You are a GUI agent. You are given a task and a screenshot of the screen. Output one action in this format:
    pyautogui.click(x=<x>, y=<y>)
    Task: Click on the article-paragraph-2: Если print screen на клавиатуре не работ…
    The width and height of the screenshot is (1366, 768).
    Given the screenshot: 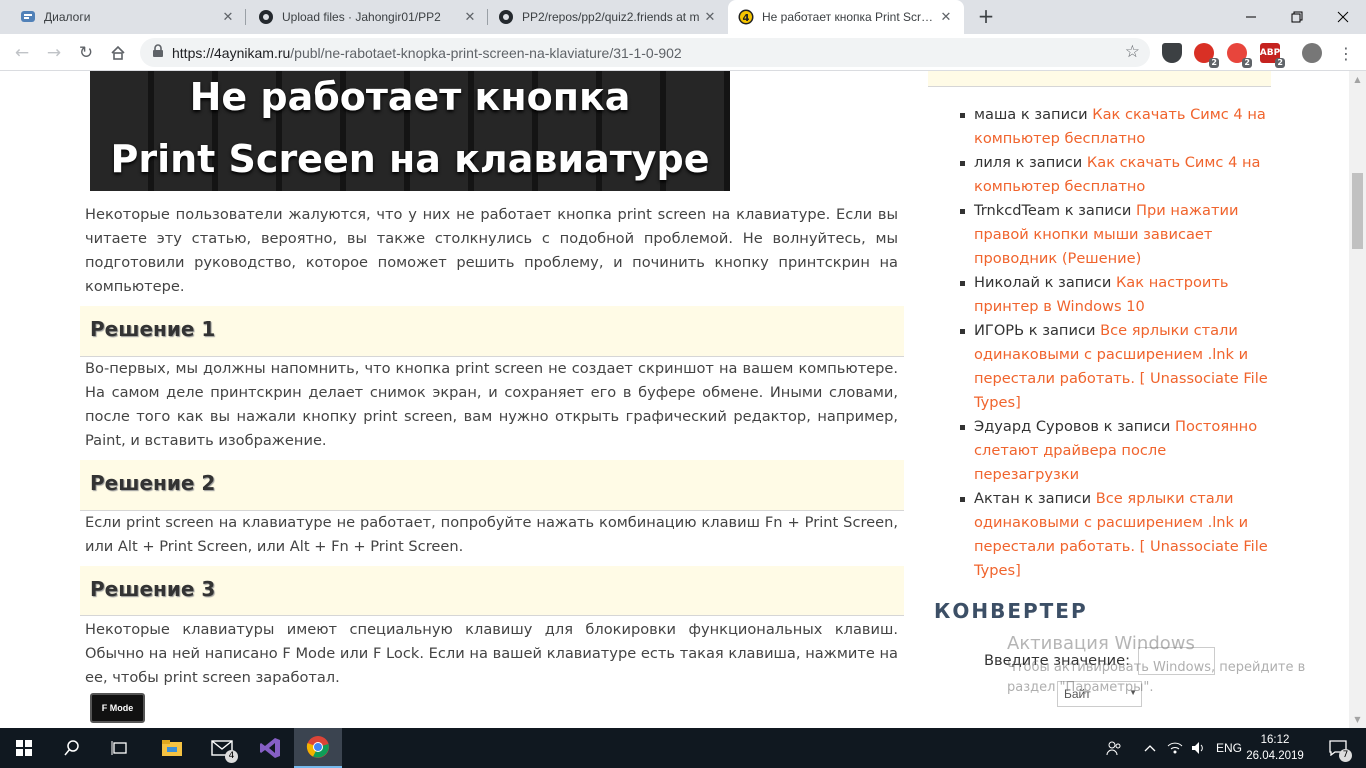 What is the action you would take?
    pyautogui.click(x=491, y=534)
    